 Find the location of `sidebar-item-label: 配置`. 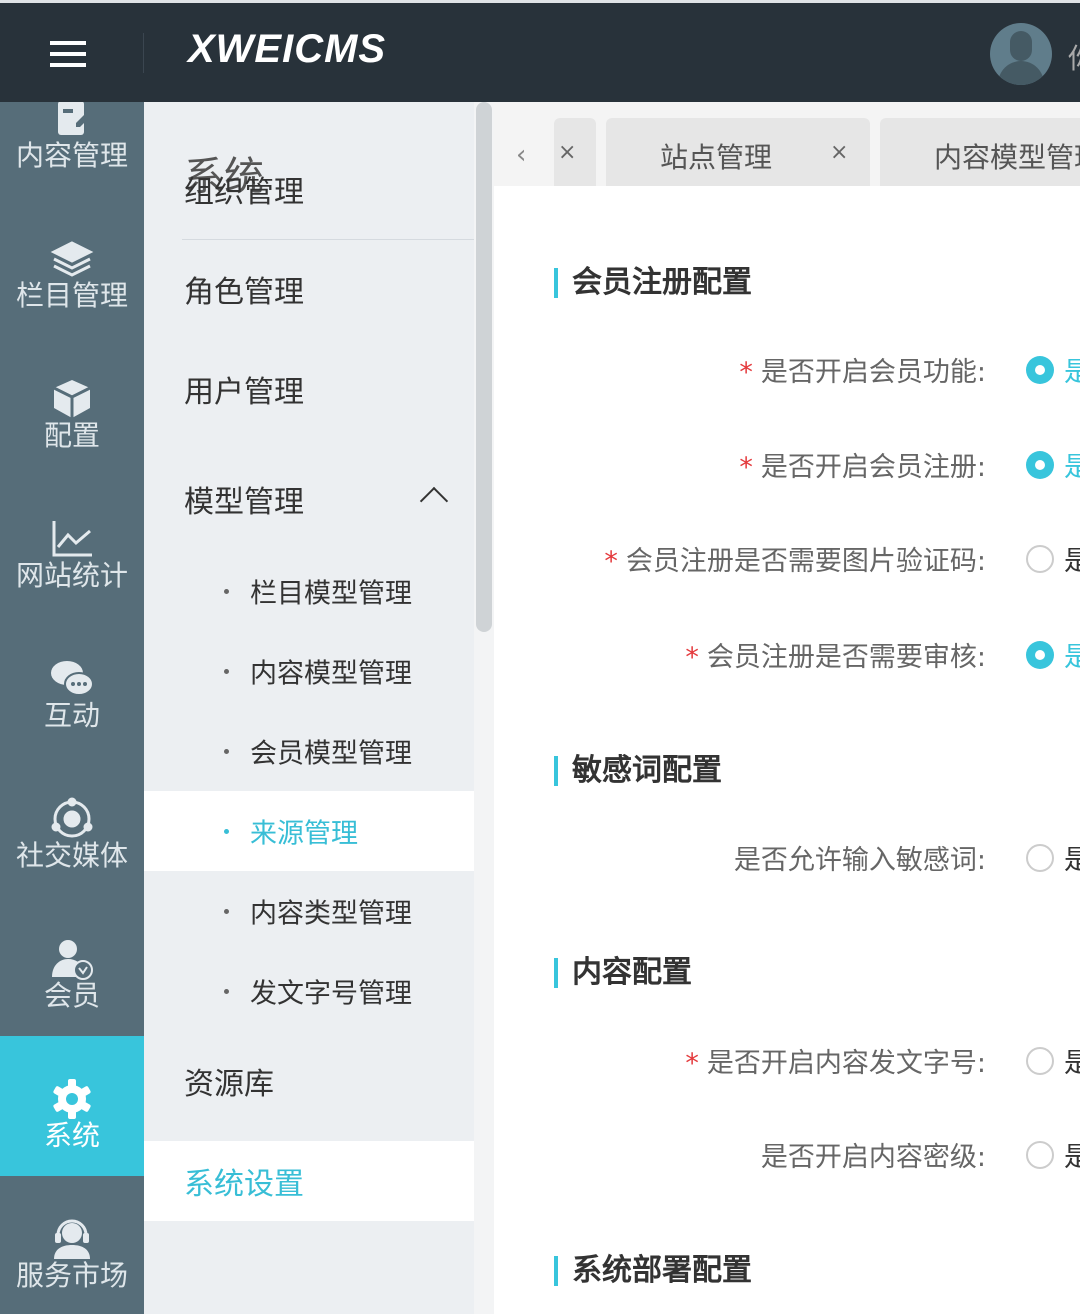

sidebar-item-label: 配置 is located at coordinates (71, 435).